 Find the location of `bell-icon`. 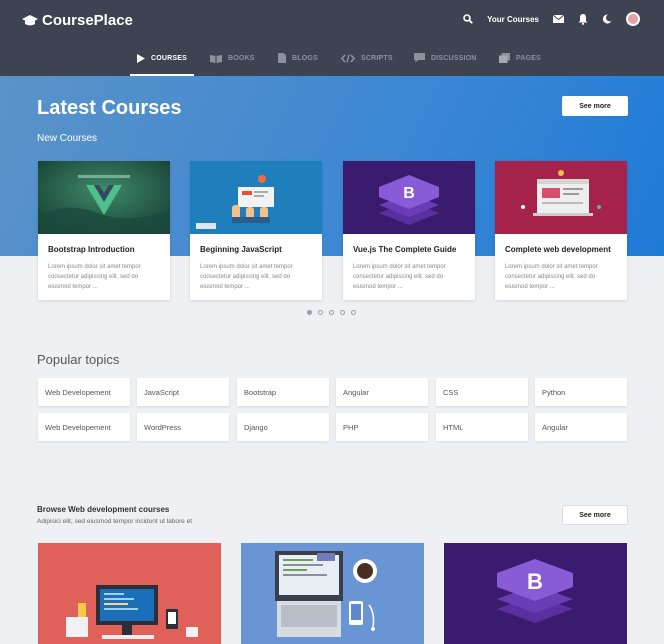

bell-icon is located at coordinates (583, 19).